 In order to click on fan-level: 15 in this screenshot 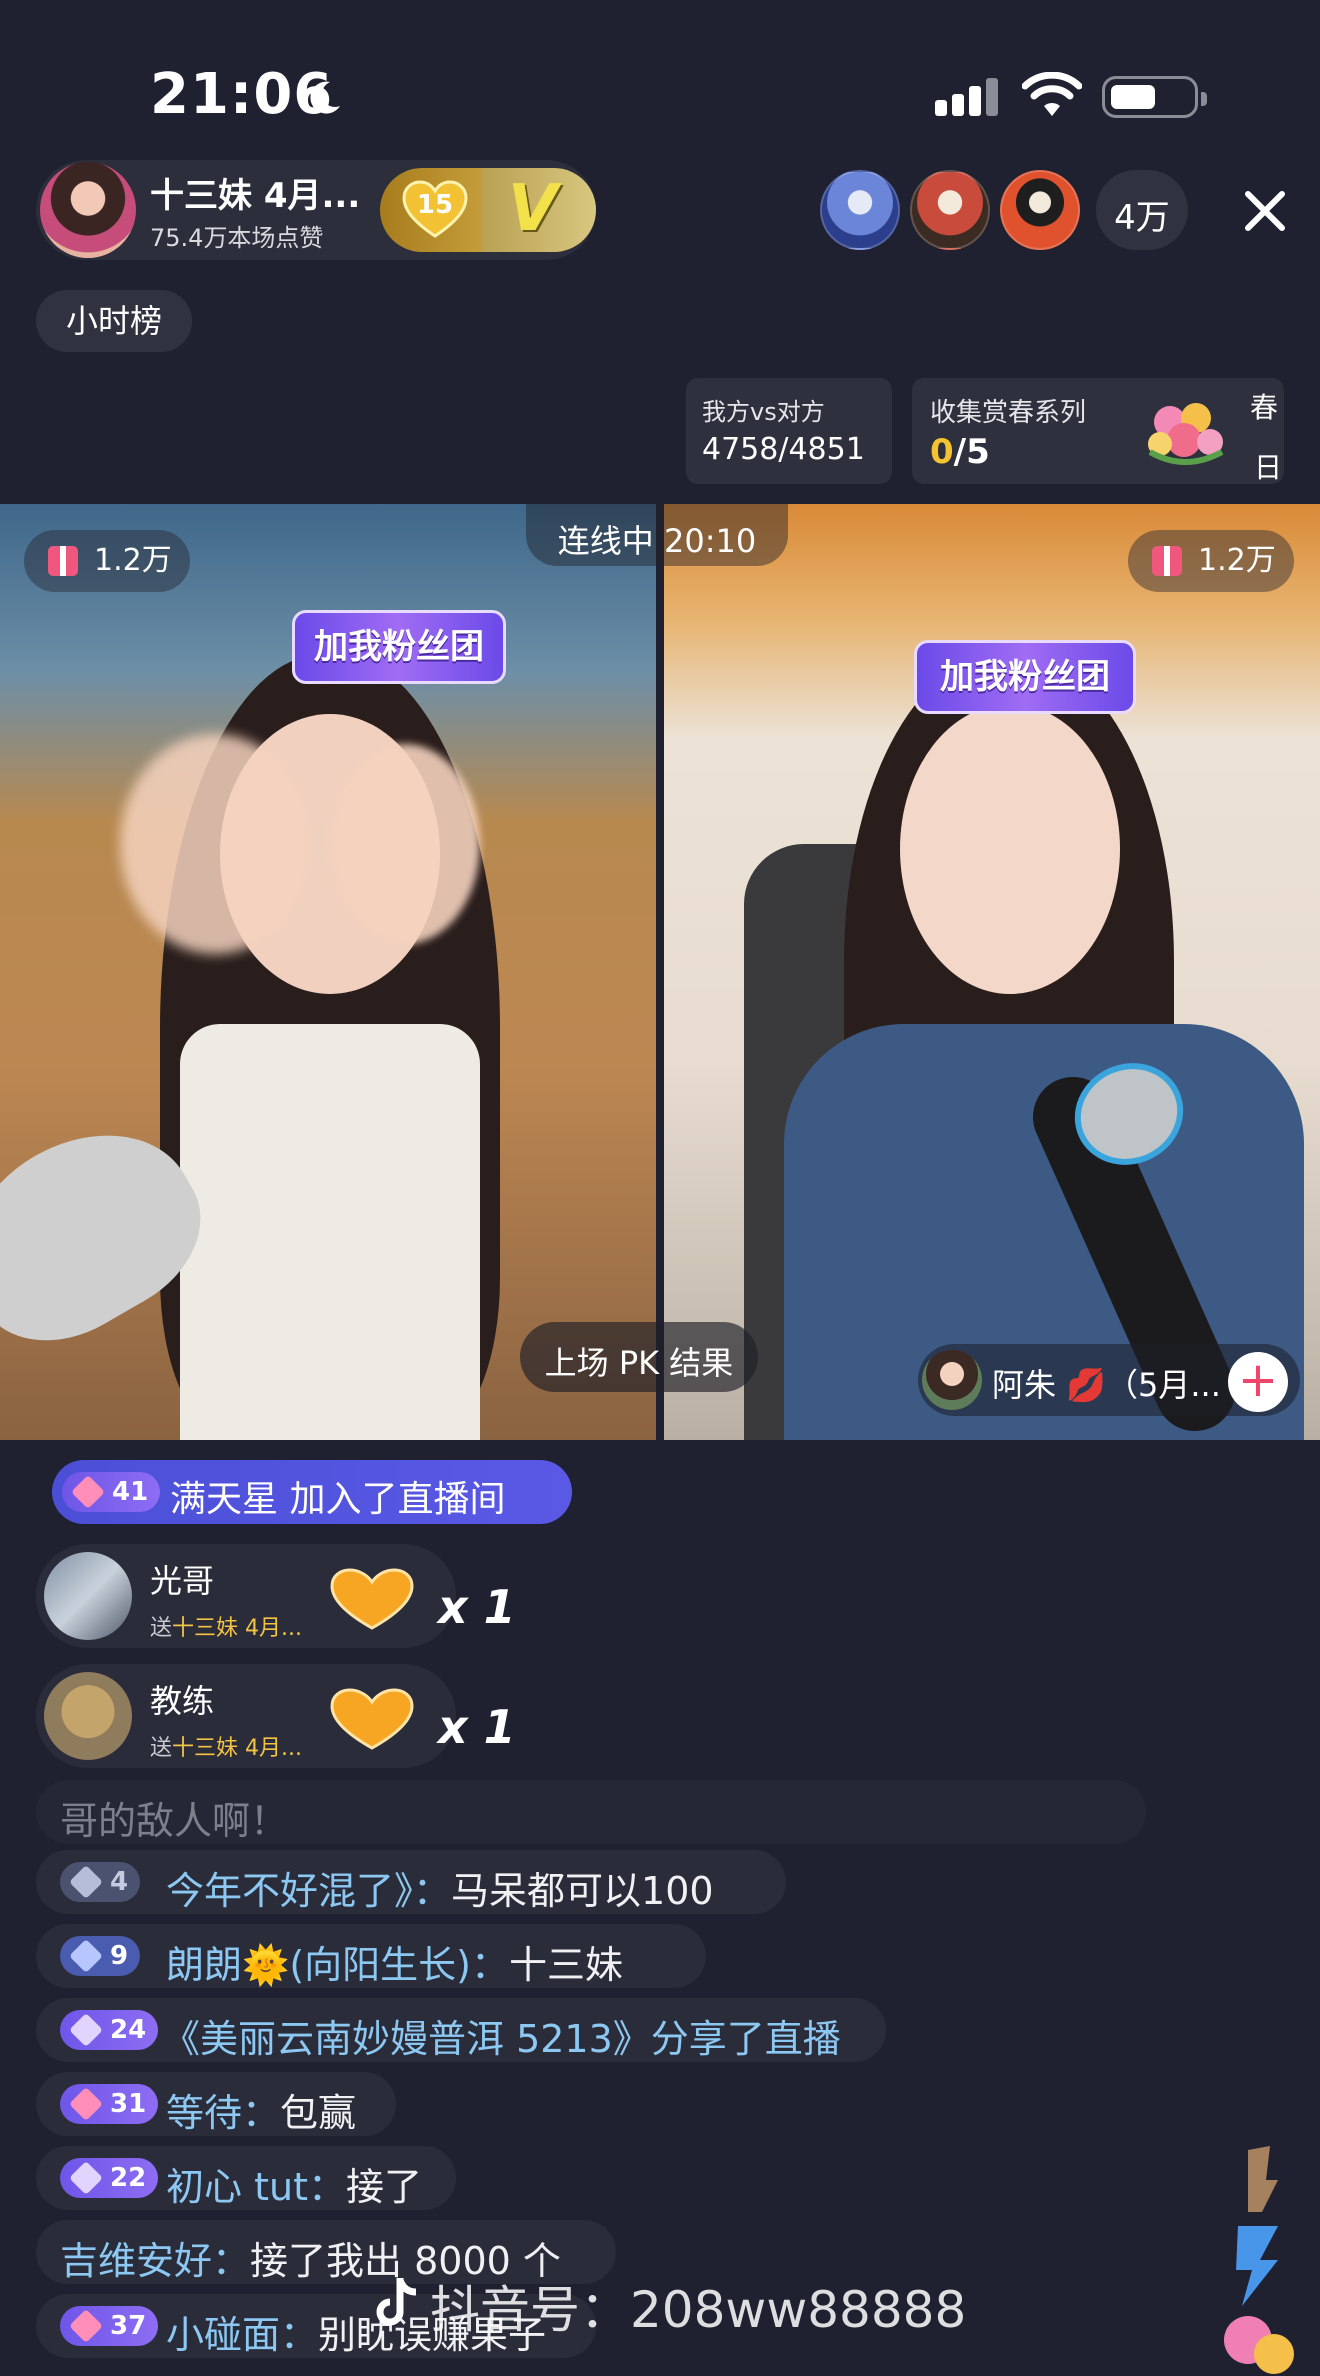, I will do `click(435, 205)`.